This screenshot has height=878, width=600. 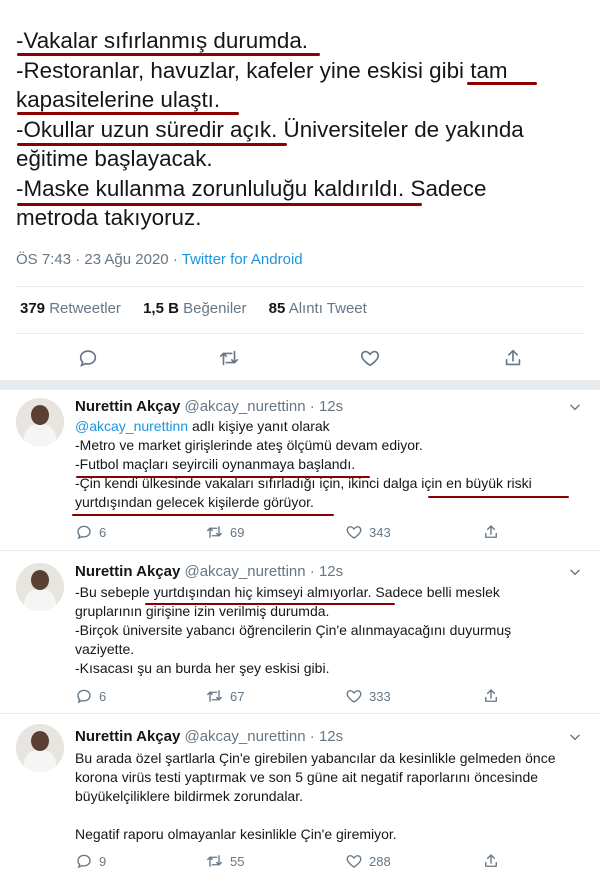 I want to click on likes-stat: 1,5 B Beğeniler, so click(x=194, y=308).